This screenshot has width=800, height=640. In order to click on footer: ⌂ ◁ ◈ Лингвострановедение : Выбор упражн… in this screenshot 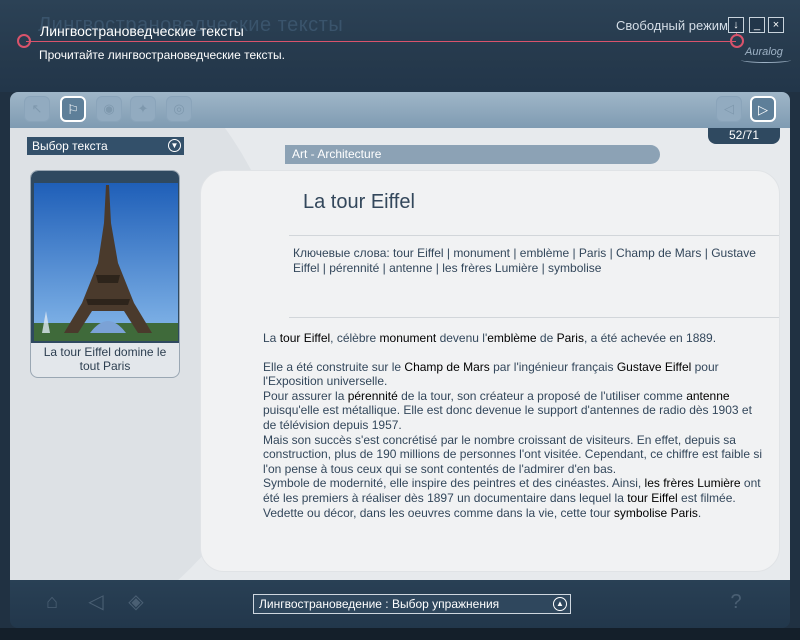, I will do `click(400, 604)`.